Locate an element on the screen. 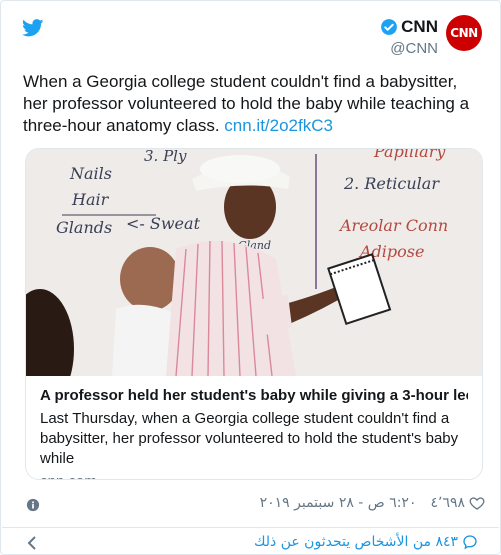  conversation-link: ٨٤٣ من الأشخاص يتحدثون عن ذلك is located at coordinates (366, 542).